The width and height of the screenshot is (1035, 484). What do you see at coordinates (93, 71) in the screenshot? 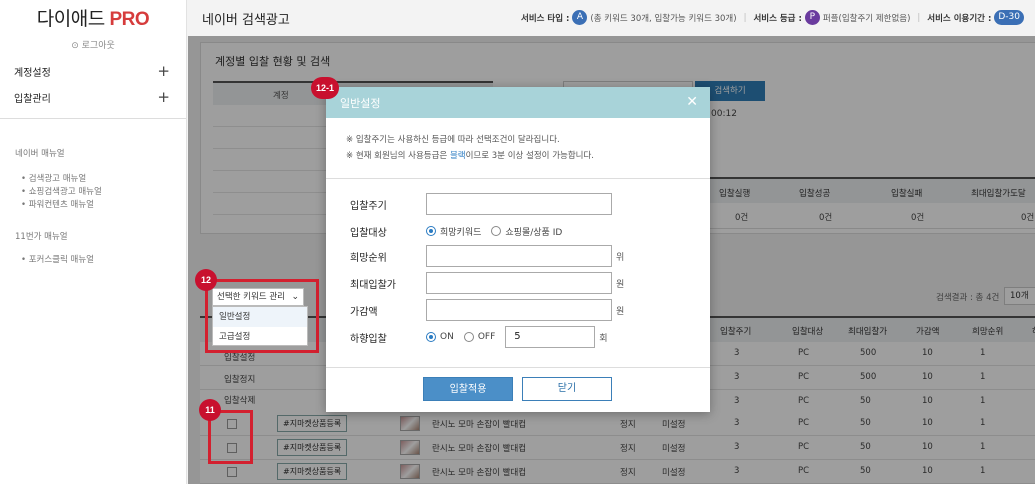
I see `sidebar-item-account-settings: 계정설정 +` at bounding box center [93, 71].